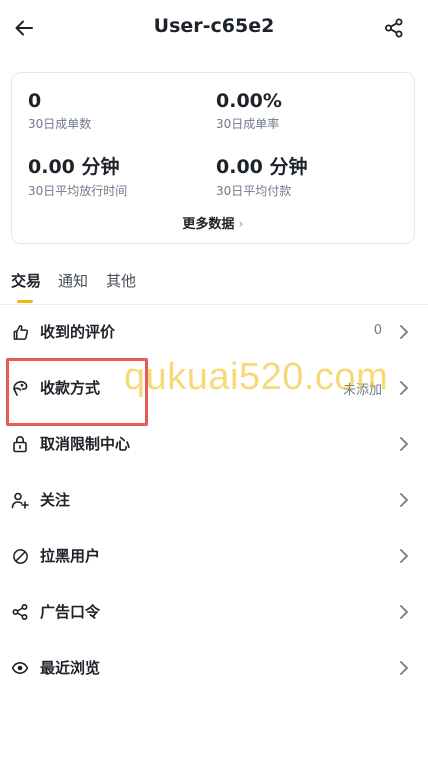  I want to click on tab-bar: 交易 通知 其他, so click(214, 287).